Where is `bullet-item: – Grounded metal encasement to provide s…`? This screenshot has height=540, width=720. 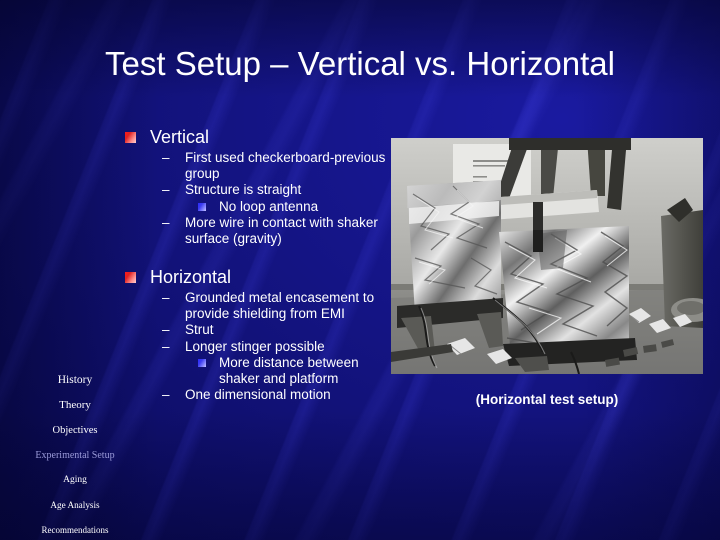
bullet-item: – Grounded metal encasement to provide s… is located at coordinates (256, 305).